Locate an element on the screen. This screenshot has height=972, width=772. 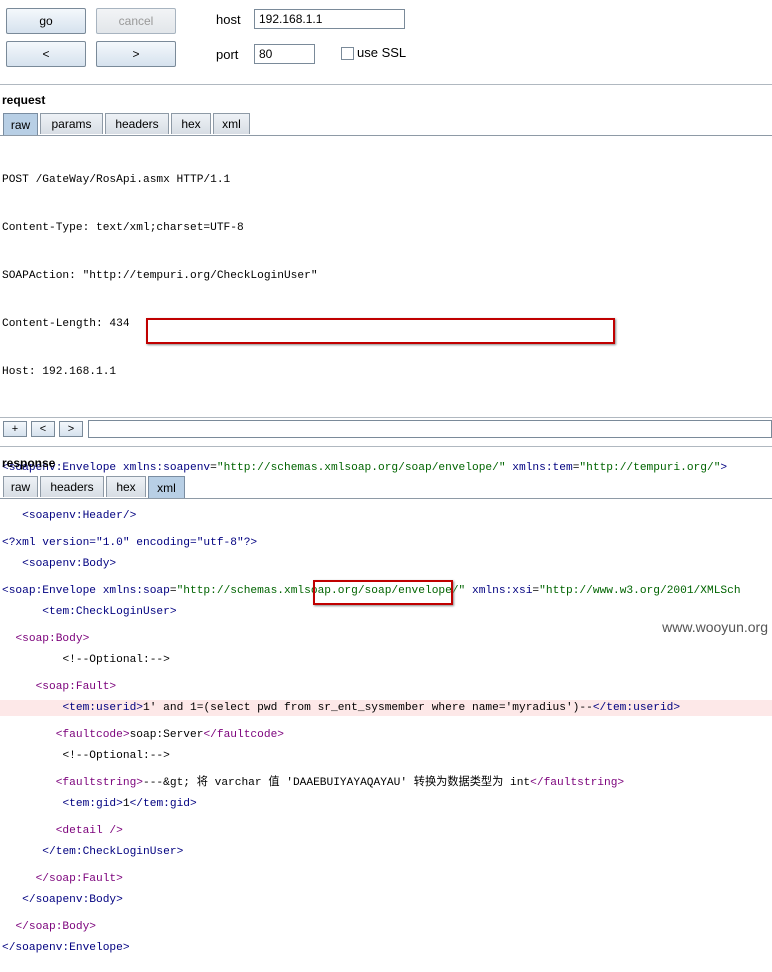
request-tab-headers: headers is located at coordinates (137, 123).